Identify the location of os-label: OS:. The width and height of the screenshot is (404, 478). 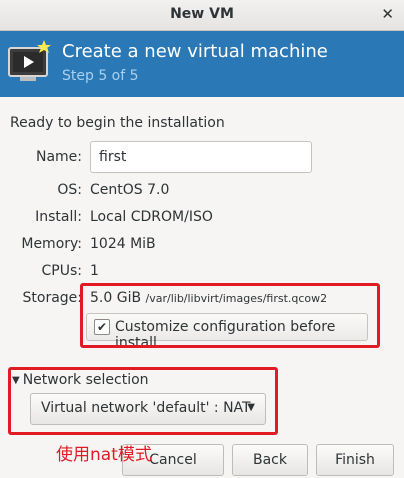
(69, 190).